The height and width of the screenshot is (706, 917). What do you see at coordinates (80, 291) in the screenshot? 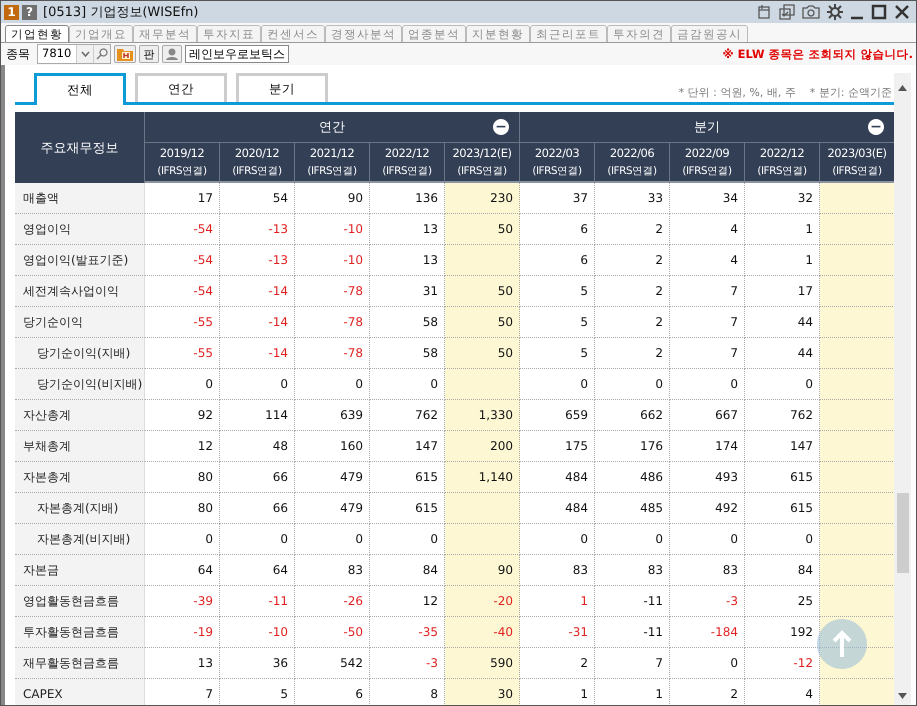
I see `row-label: 세전계속사업이익` at bounding box center [80, 291].